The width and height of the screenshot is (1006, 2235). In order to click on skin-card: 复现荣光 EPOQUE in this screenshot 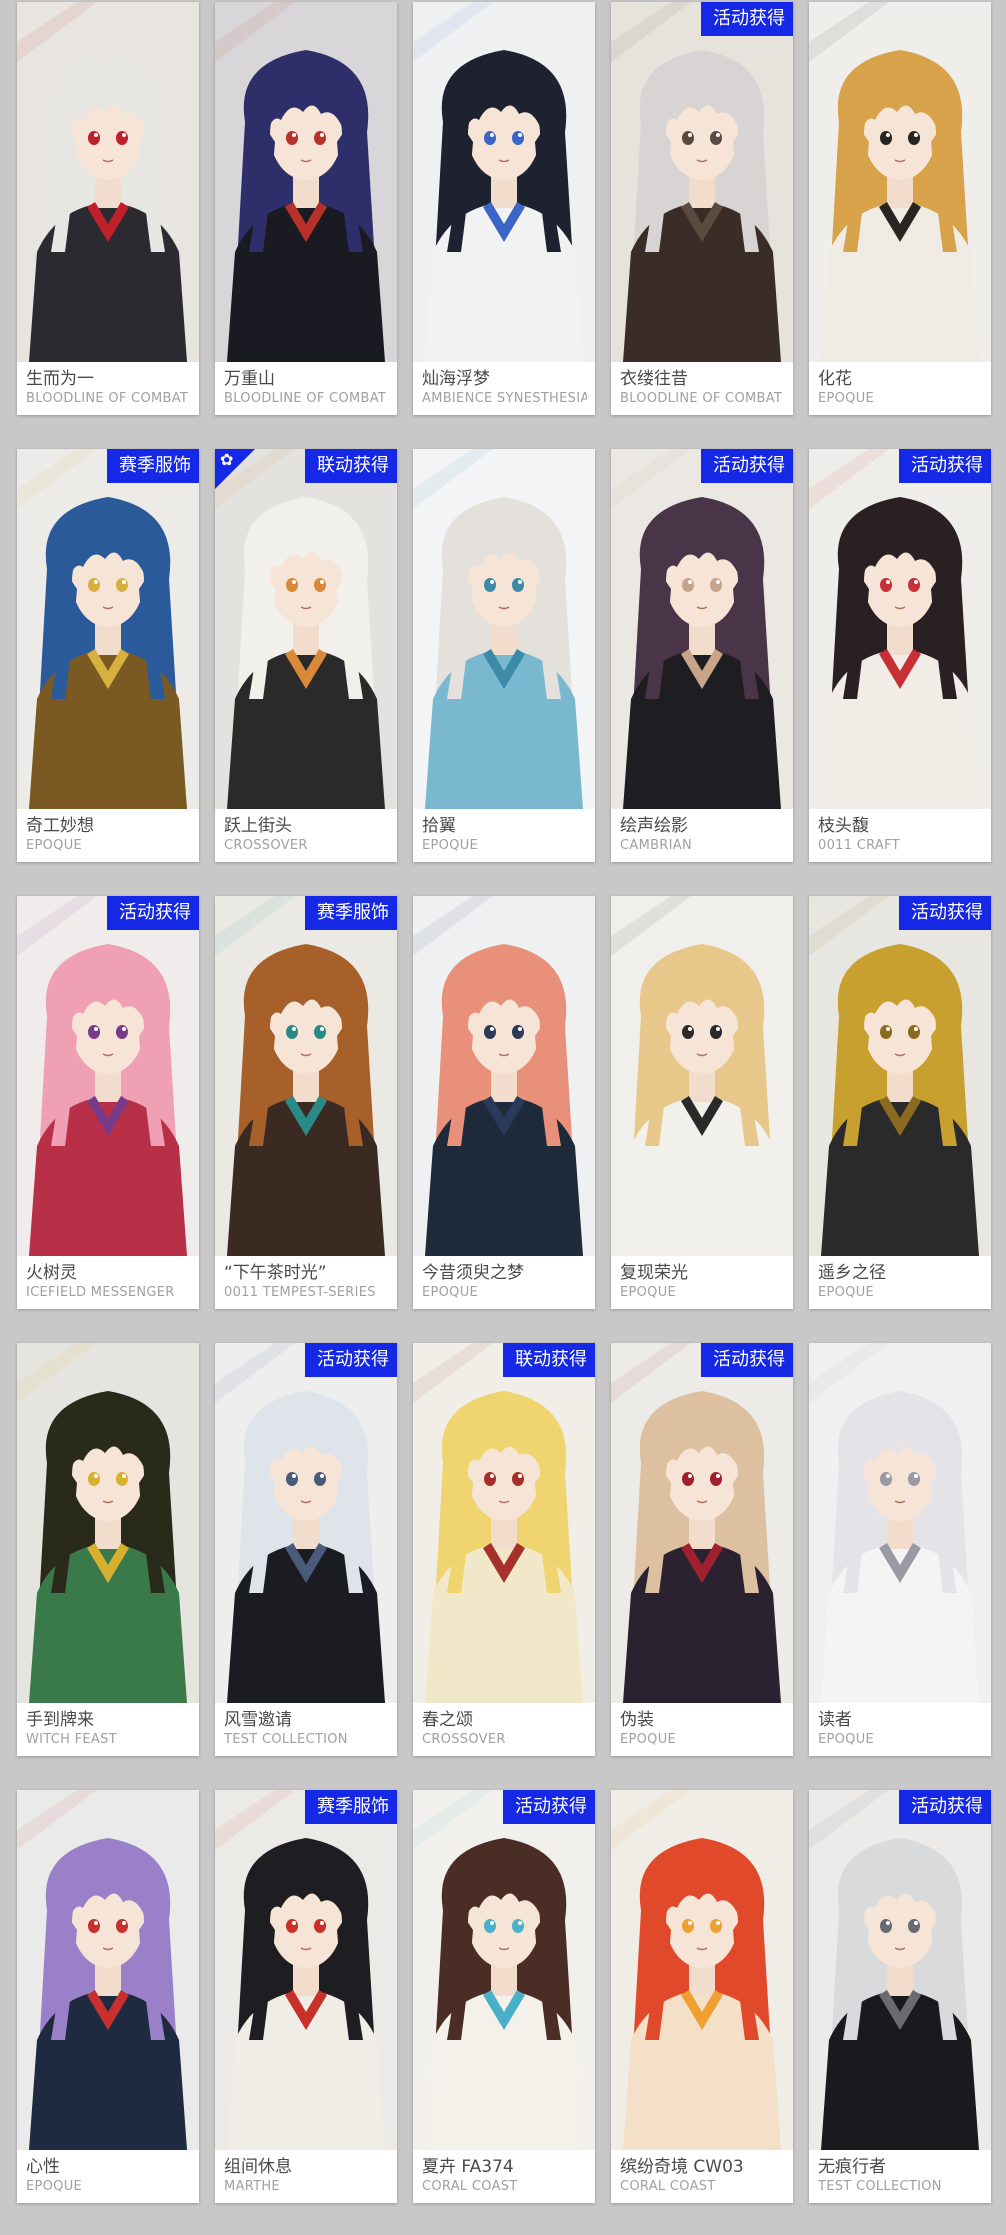, I will do `click(702, 1102)`.